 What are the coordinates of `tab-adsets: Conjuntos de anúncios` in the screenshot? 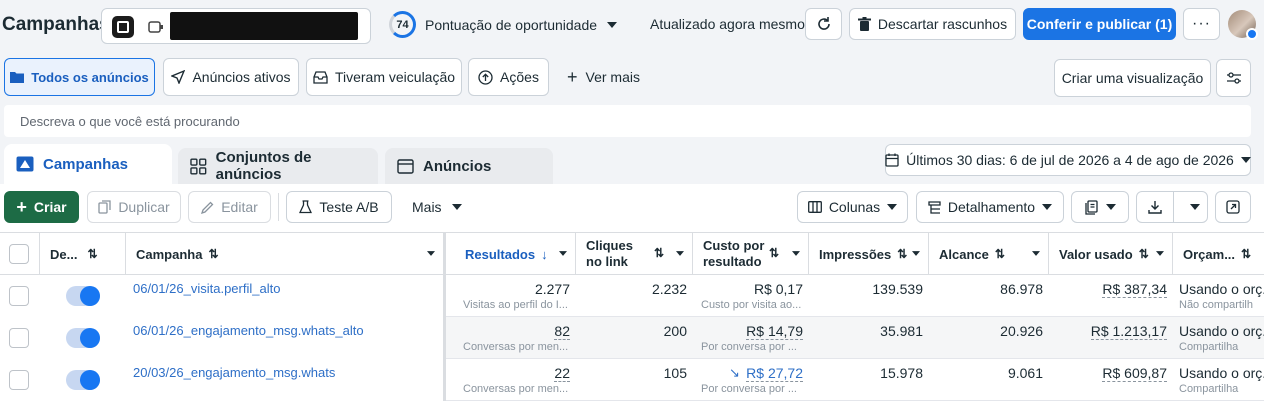 It's located at (278, 166).